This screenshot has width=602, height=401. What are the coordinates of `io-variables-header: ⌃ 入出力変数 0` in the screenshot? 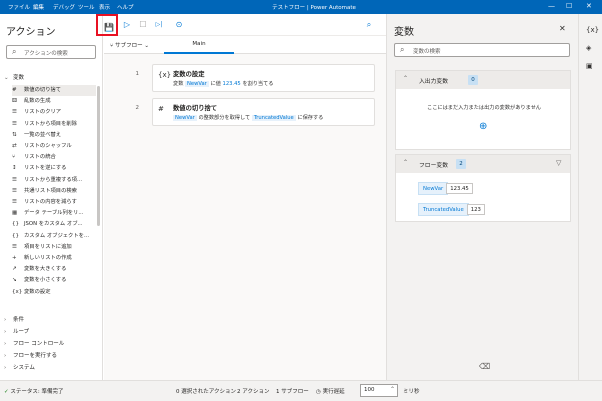 It's located at (483, 80).